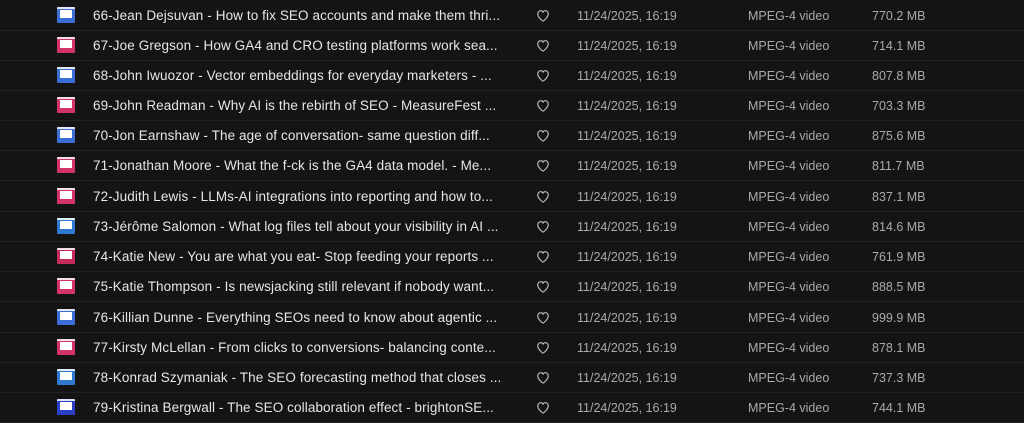 This screenshot has height=423, width=1024. I want to click on file-size: 807.8 MB, so click(899, 76).